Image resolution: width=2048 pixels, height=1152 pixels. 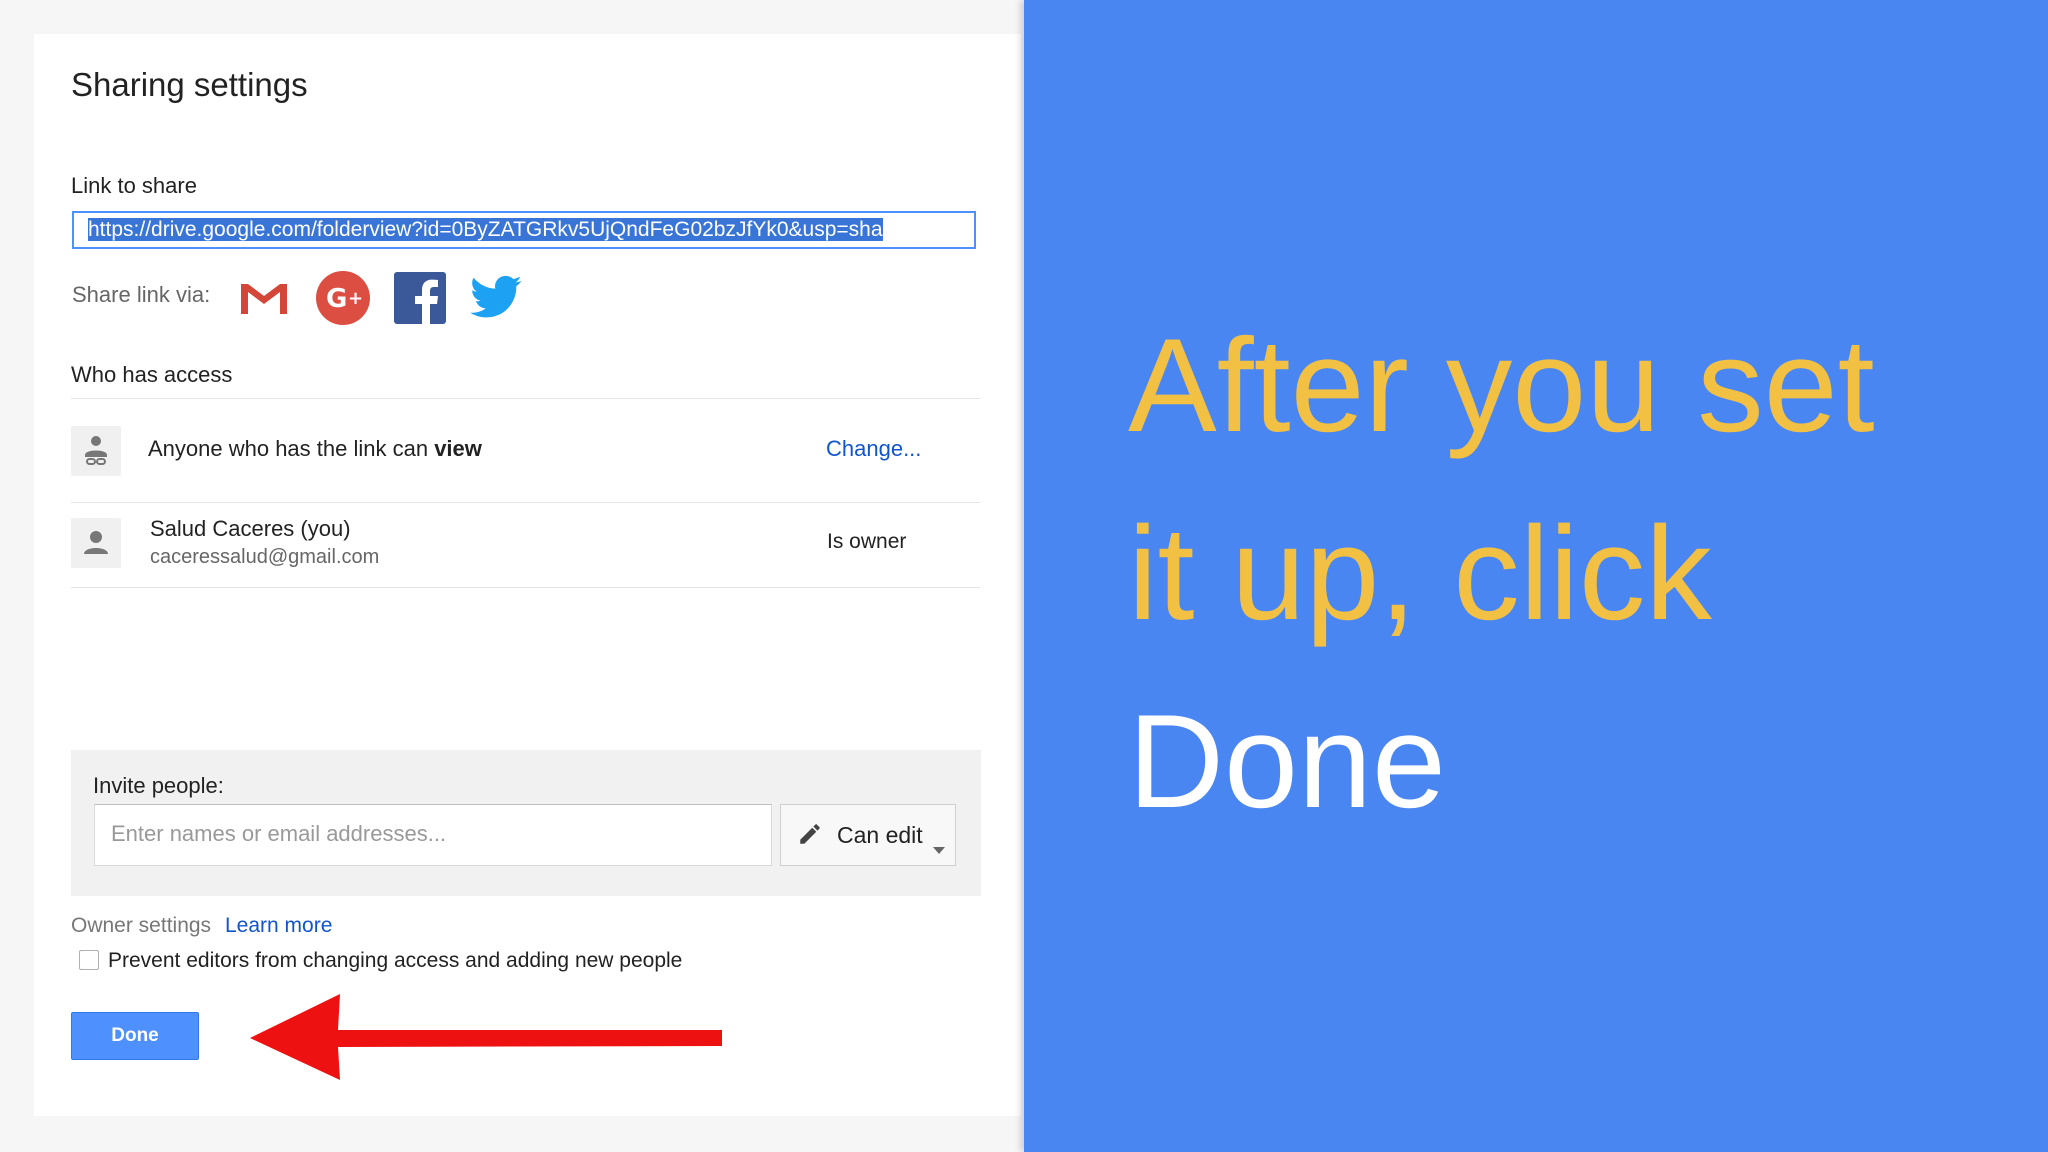 I want to click on owner-name: Salud Caceres (you), so click(x=250, y=528).